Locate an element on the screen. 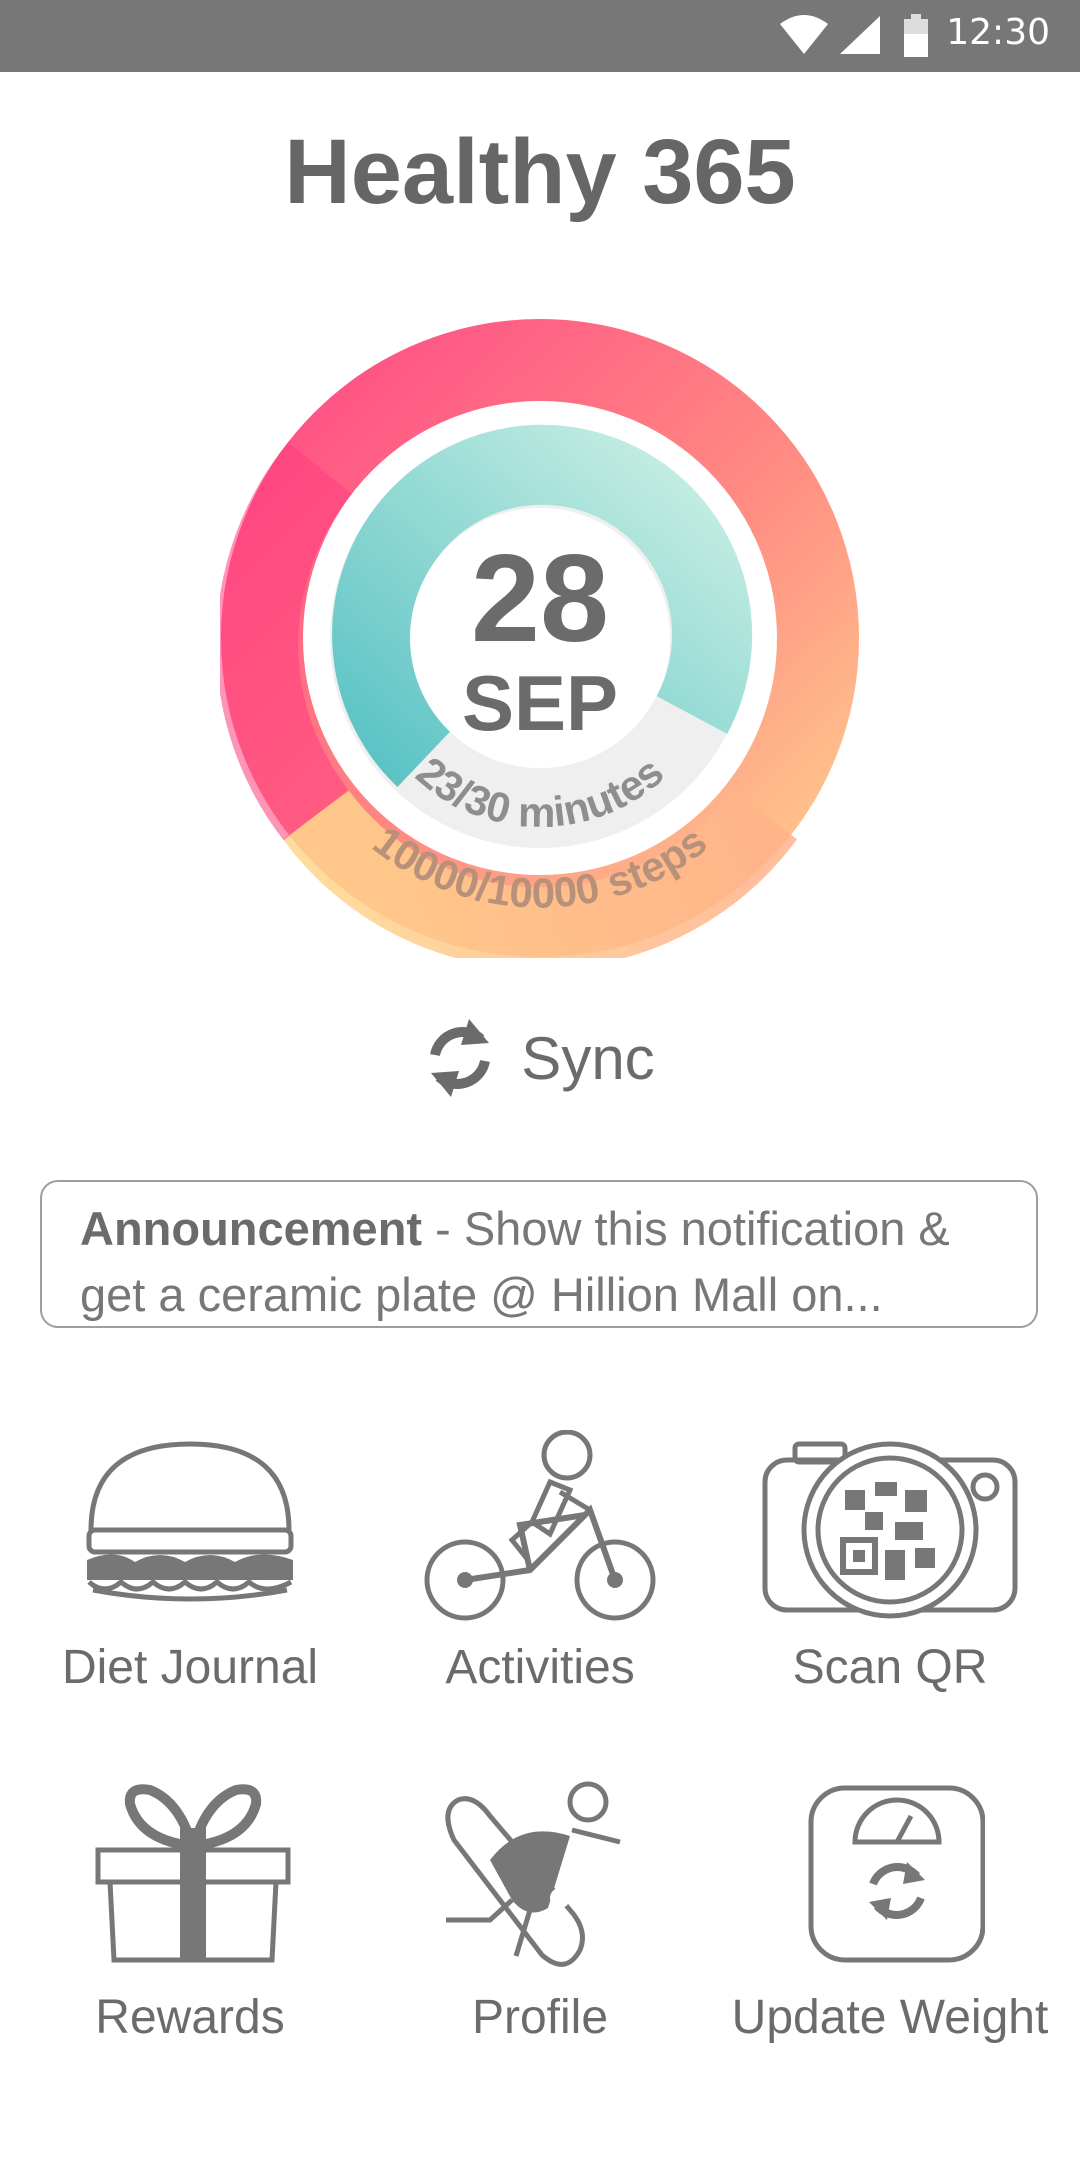 This screenshot has height=2160, width=1080. profile-label: Profile is located at coordinates (540, 2017).